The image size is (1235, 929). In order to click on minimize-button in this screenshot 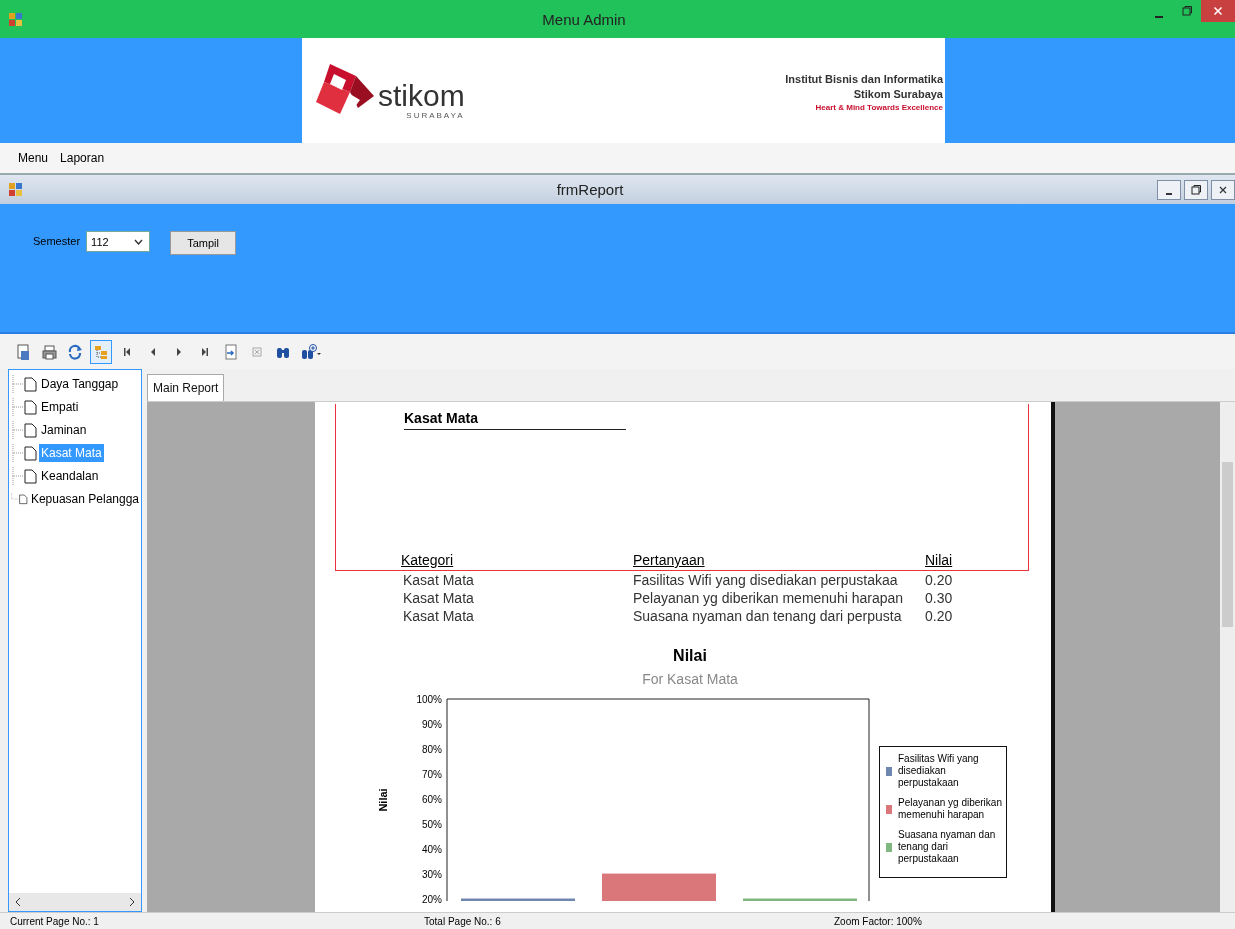, I will do `click(1169, 189)`.